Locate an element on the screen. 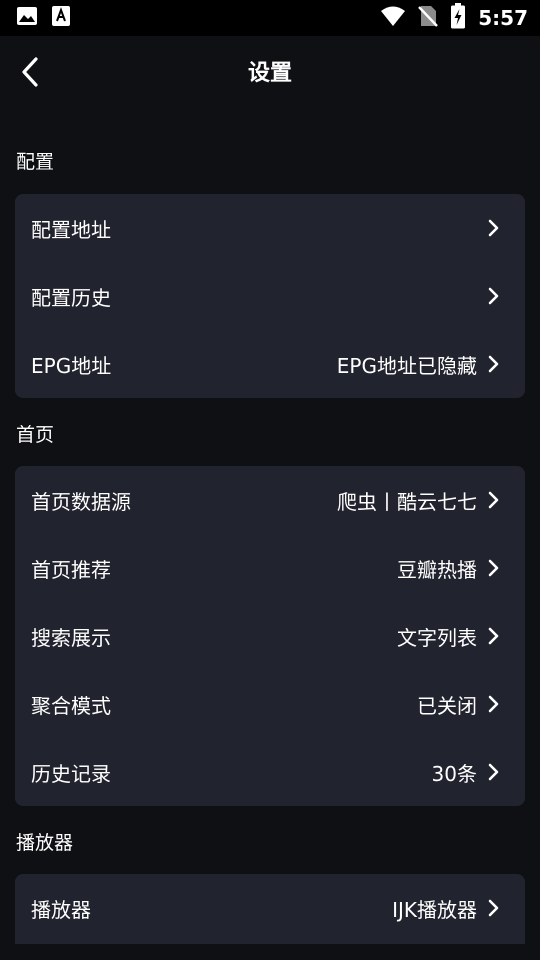 Image resolution: width=540 pixels, height=960 pixels. row-search-display: 搜索展示 文字列表 is located at coordinates (270, 636).